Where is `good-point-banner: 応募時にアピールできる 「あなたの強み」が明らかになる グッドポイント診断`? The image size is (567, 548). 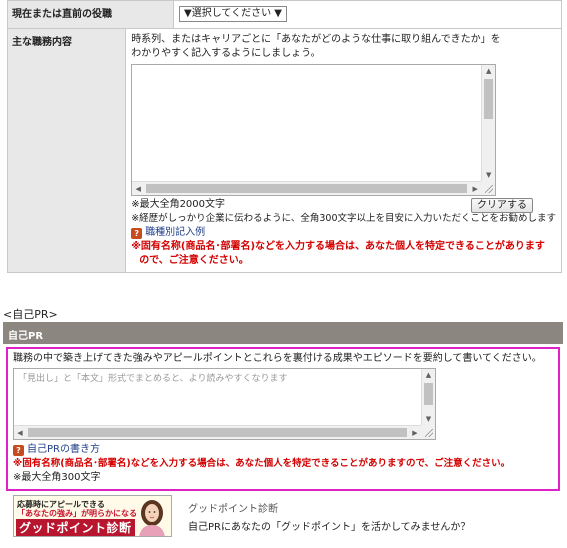
good-point-banner: 応募時にアピールできる 「あなたの強み」が明らかになる グッドポイント診断 is located at coordinates (92, 516).